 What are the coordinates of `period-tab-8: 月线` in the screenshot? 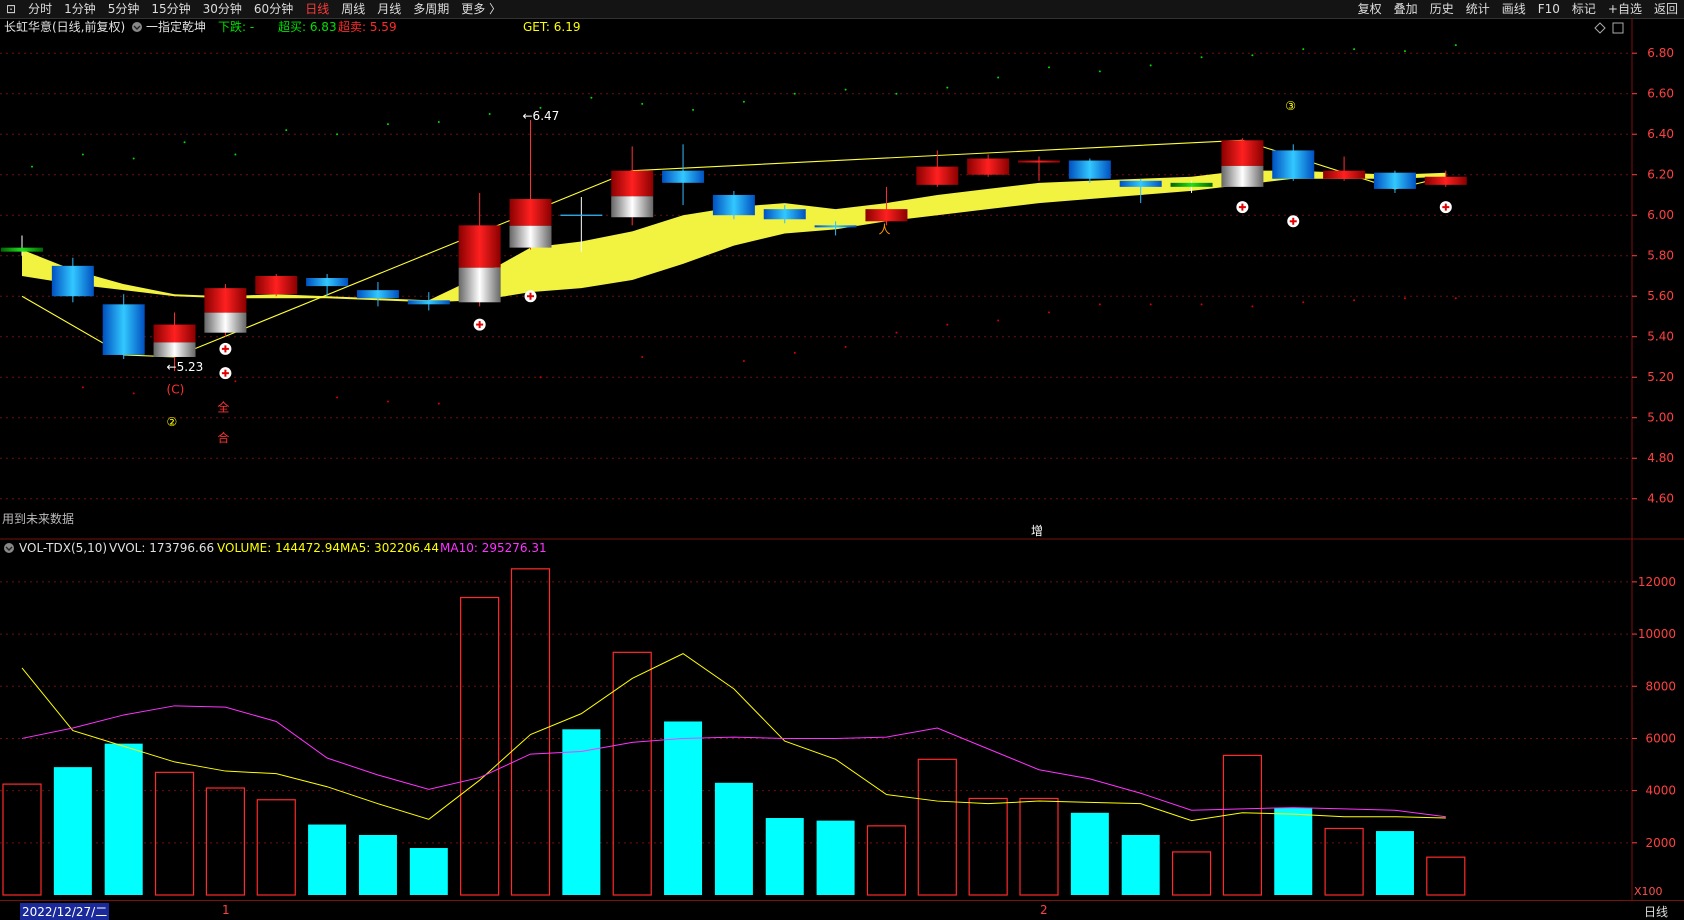 It's located at (389, 9).